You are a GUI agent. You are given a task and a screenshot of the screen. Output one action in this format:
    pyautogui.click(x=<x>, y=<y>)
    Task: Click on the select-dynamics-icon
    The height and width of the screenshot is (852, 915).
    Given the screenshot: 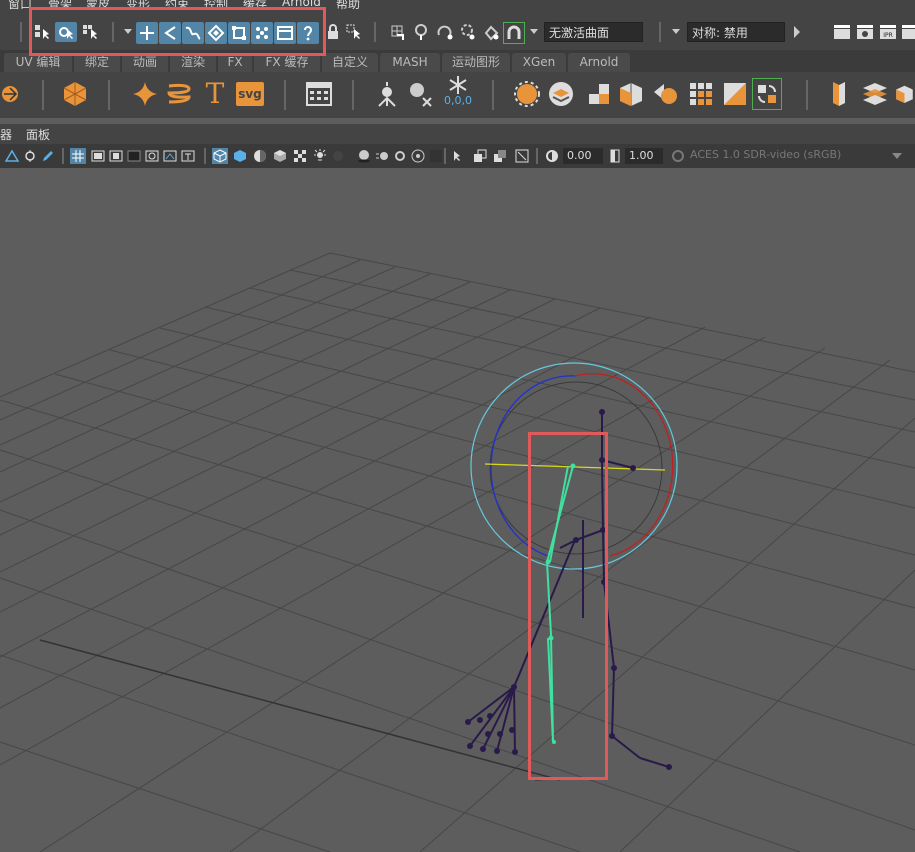 What is the action you would take?
    pyautogui.click(x=262, y=33)
    